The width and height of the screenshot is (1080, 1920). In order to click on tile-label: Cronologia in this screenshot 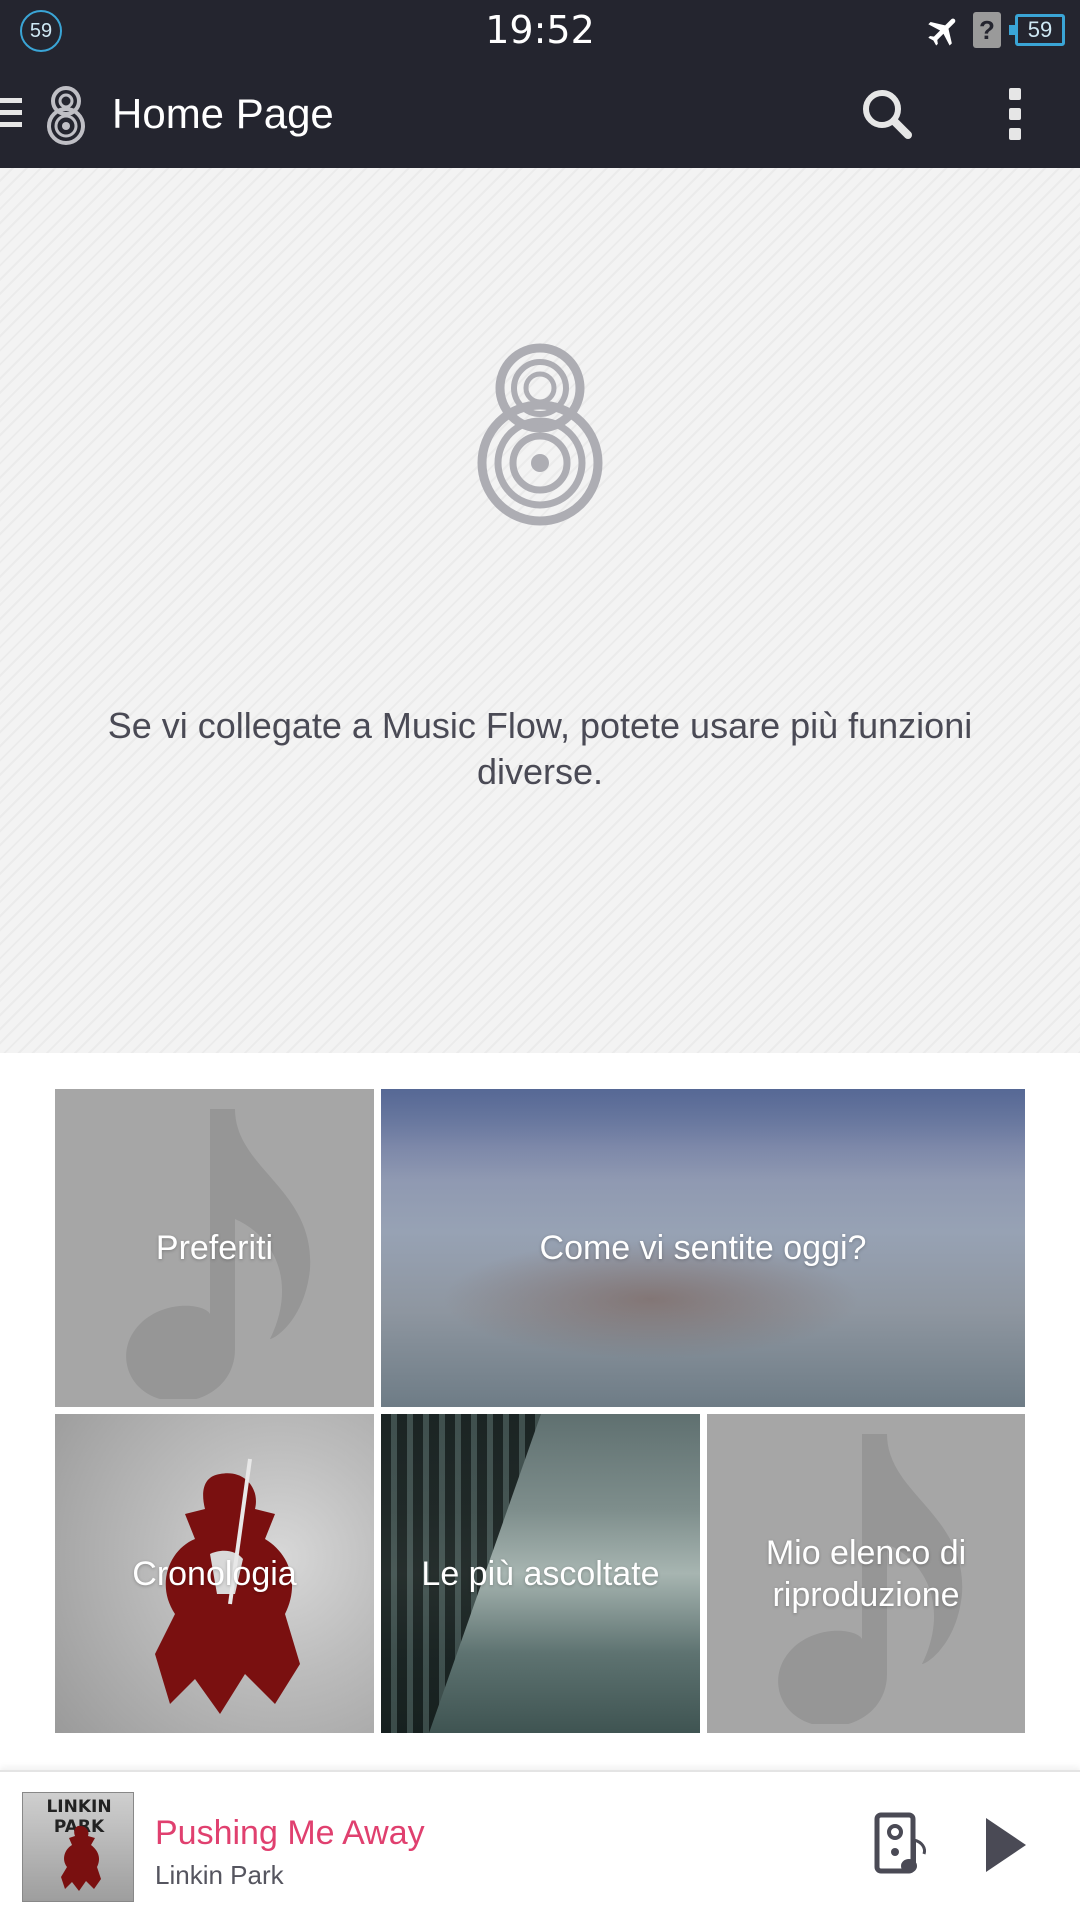, I will do `click(214, 1573)`.